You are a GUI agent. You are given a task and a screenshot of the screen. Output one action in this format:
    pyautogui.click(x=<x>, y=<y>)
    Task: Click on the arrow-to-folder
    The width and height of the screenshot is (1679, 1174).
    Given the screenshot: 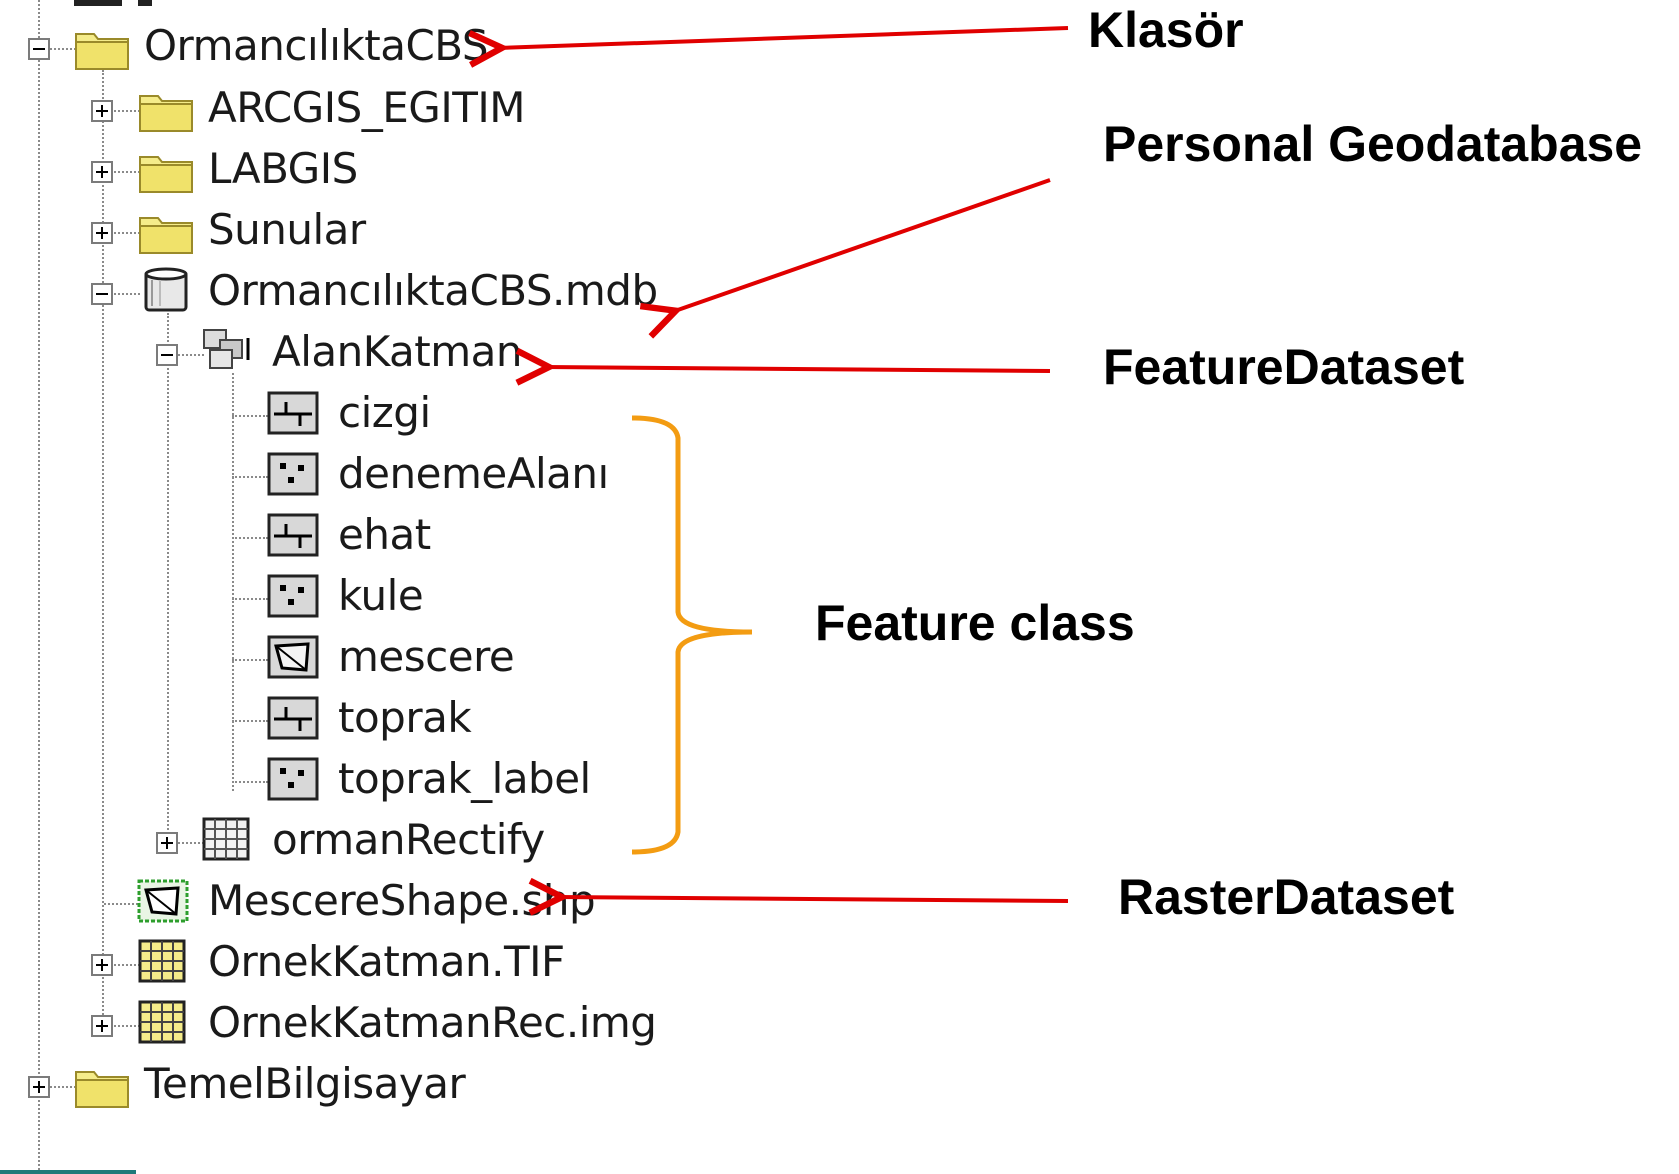 What is the action you would take?
    pyautogui.click(x=783, y=37)
    